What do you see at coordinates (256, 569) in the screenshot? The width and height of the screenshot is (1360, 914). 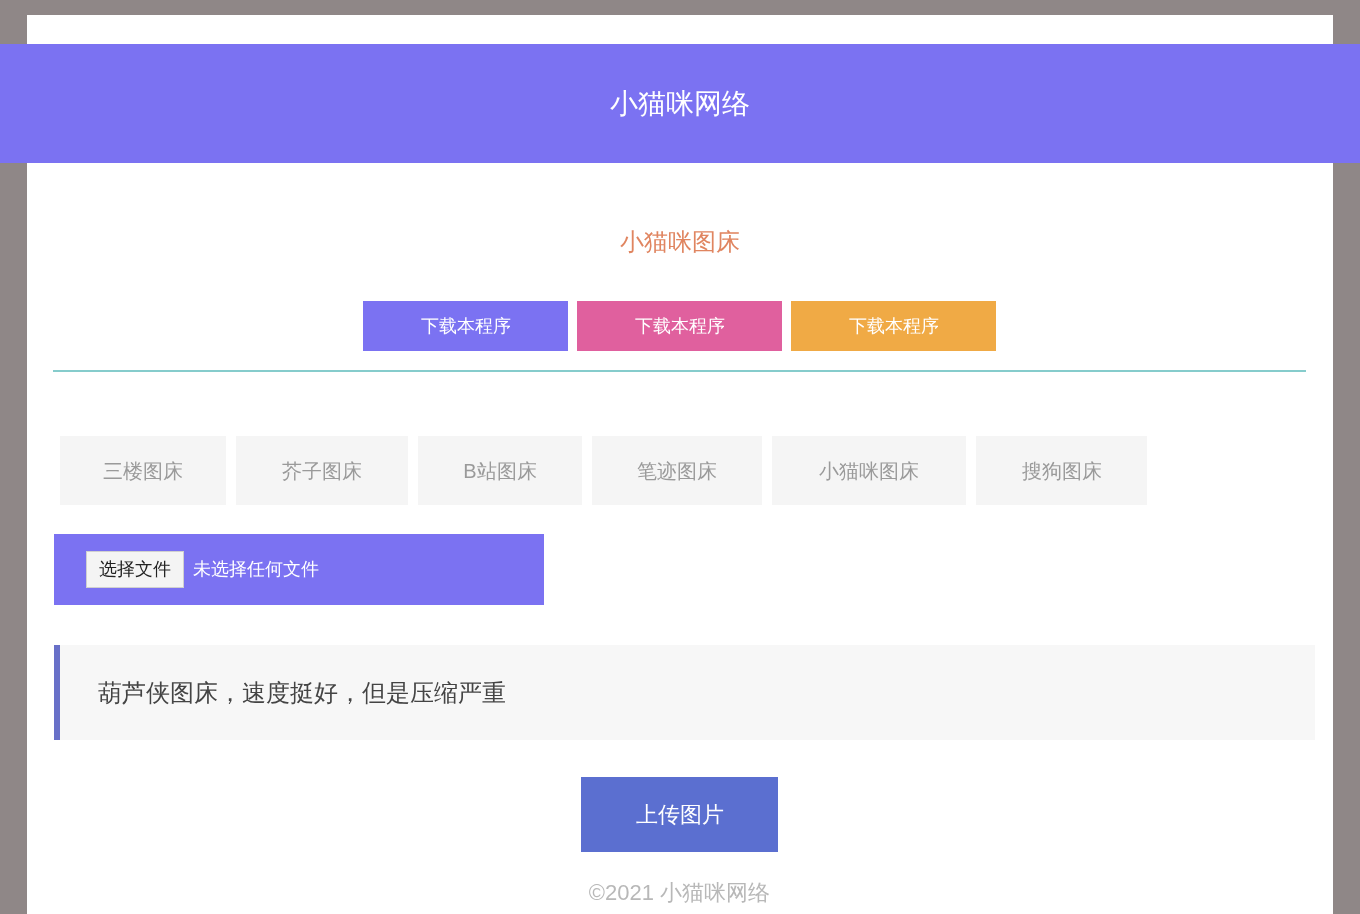 I see `file-status-text: 未选择任何文件` at bounding box center [256, 569].